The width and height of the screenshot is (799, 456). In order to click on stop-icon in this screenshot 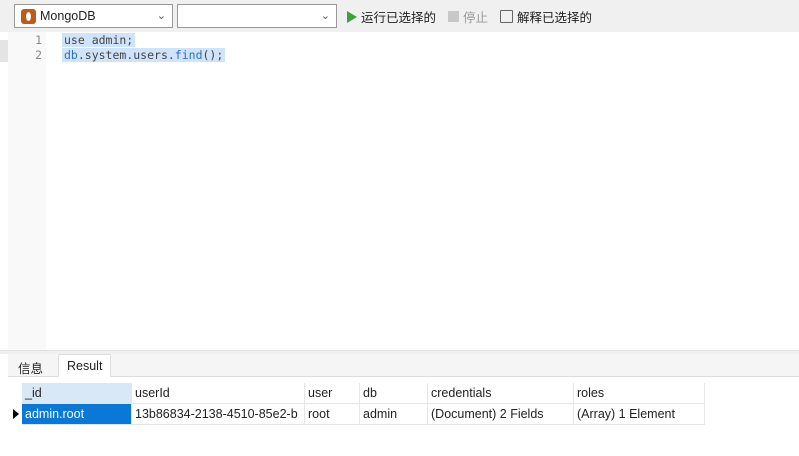, I will do `click(453, 16)`.